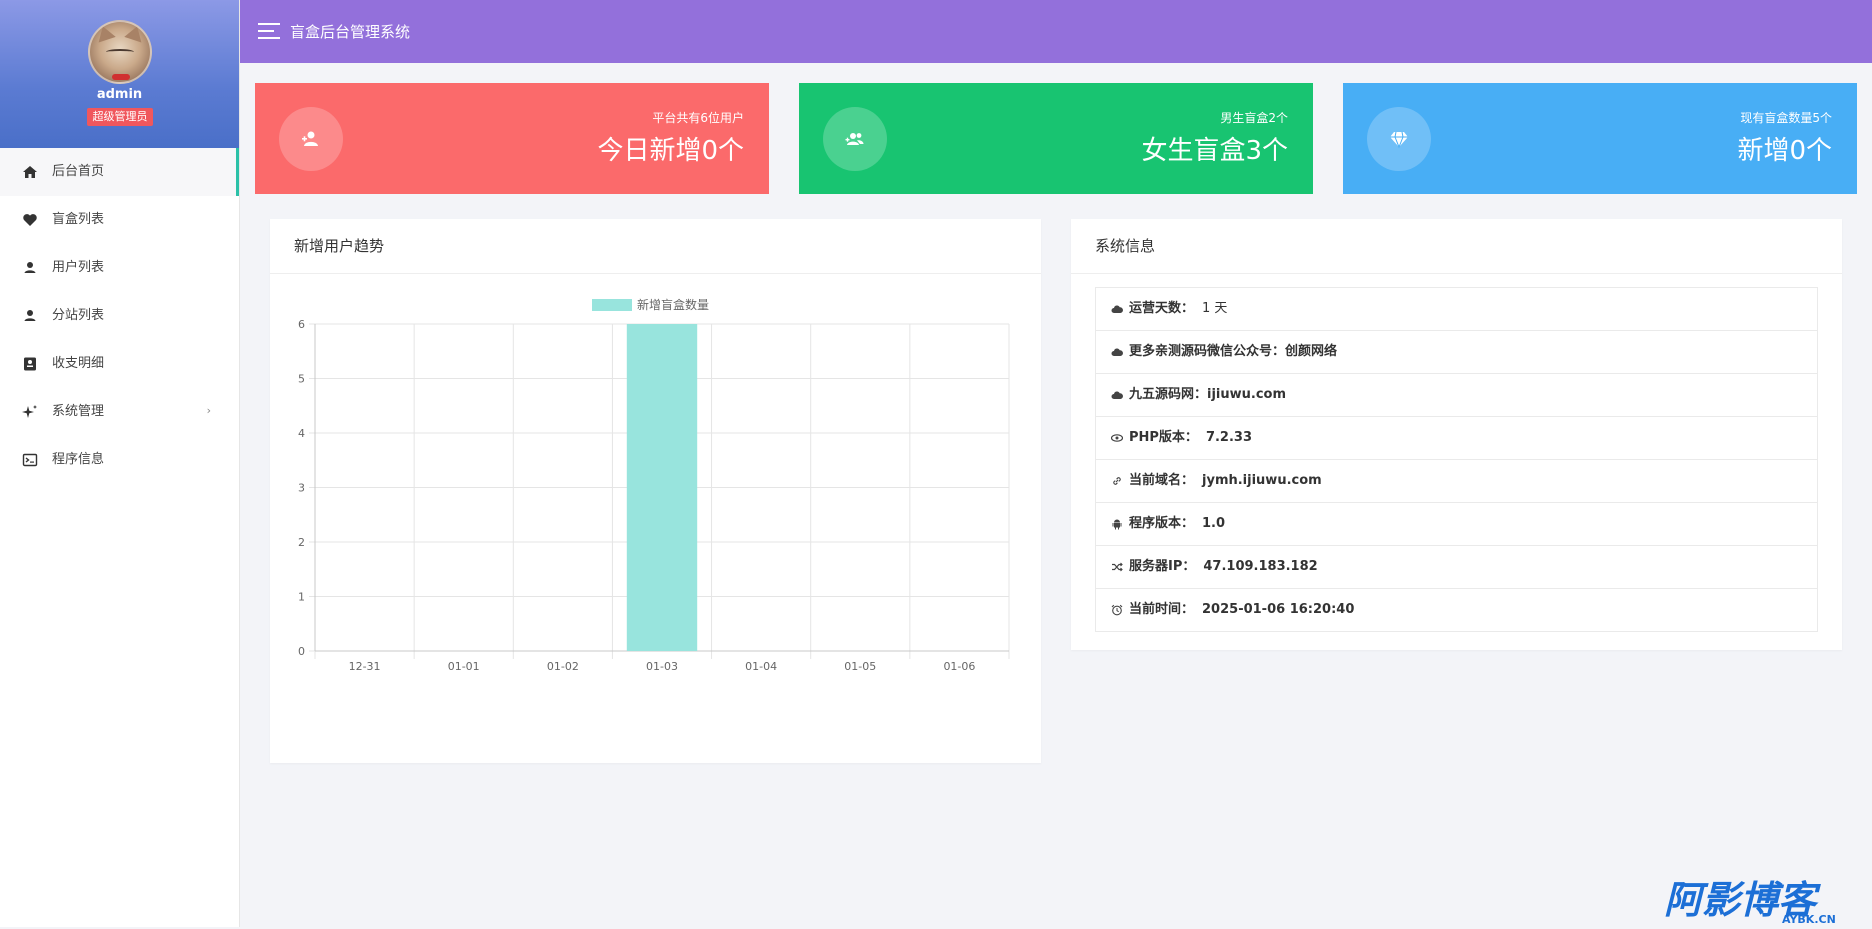 Image resolution: width=1872 pixels, height=929 pixels. I want to click on site-watermark-logo: 阿影博客 AYBK.CN, so click(1764, 901).